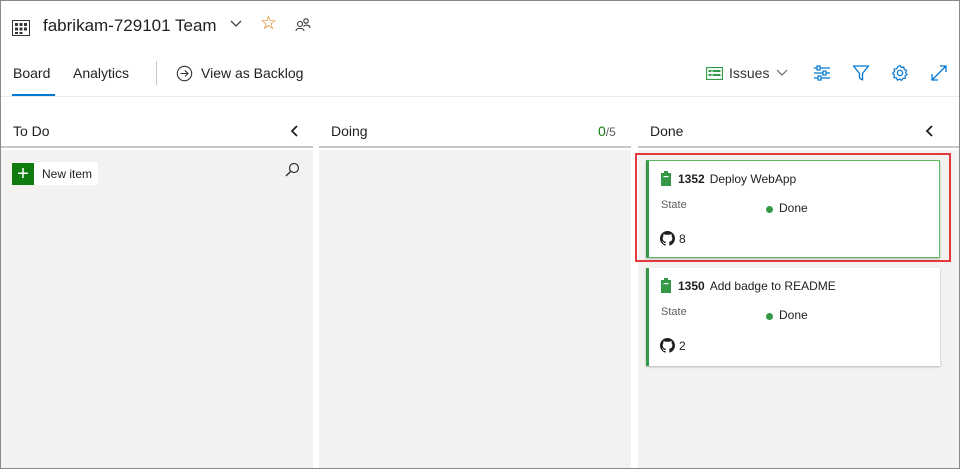 Image resolution: width=960 pixels, height=469 pixels. I want to click on github-link-count: 2, so click(682, 345).